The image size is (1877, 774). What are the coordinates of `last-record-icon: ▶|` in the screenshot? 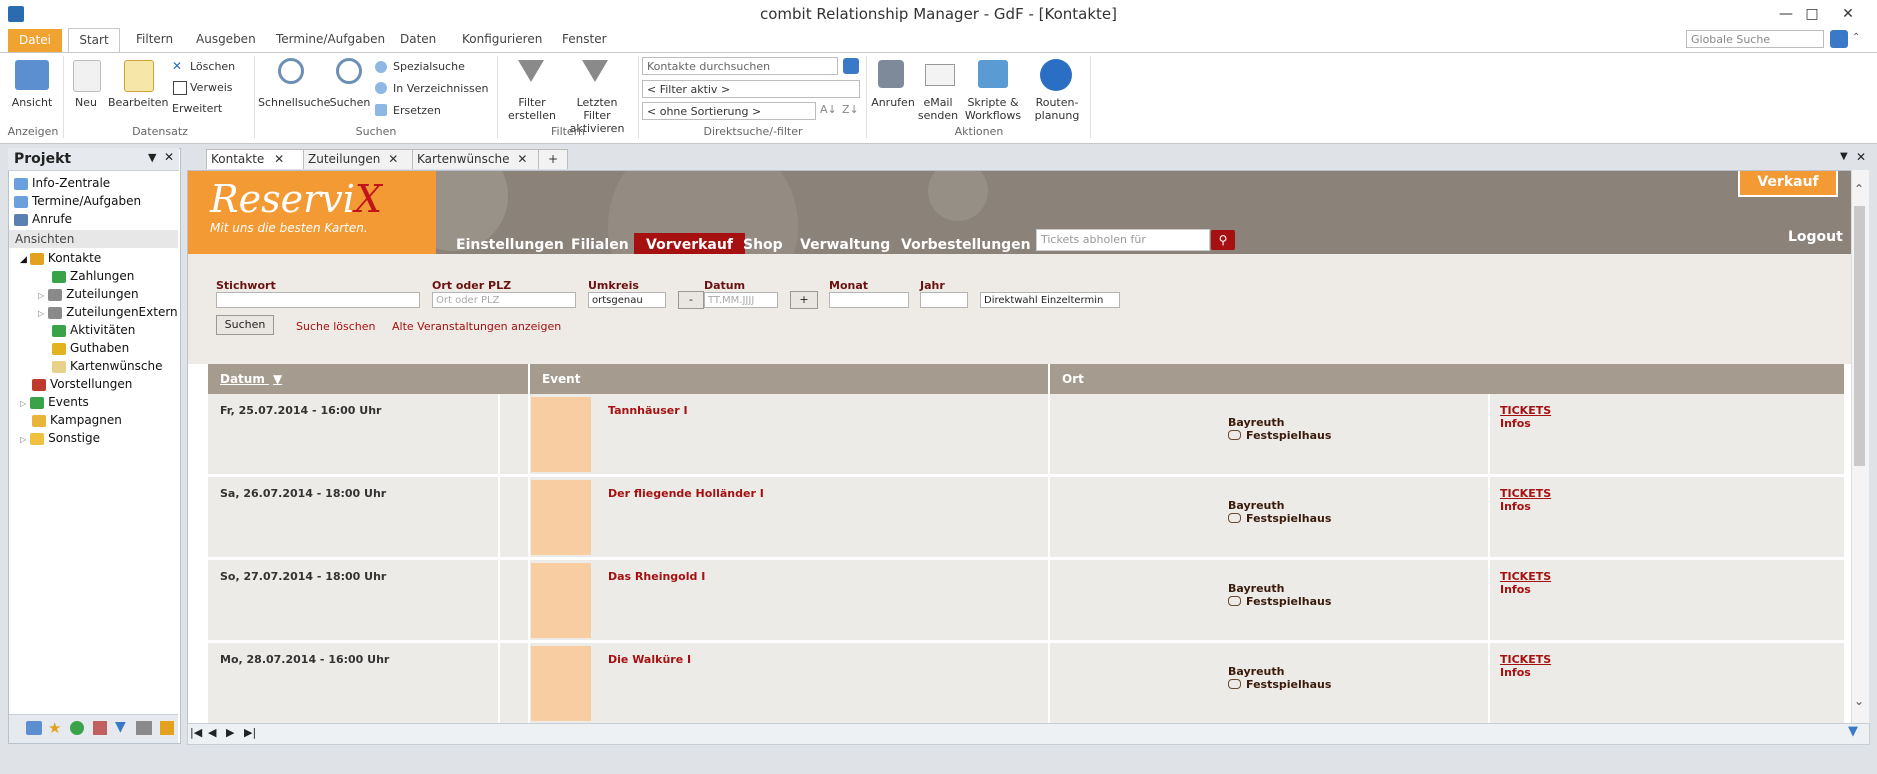 It's located at (250, 732).